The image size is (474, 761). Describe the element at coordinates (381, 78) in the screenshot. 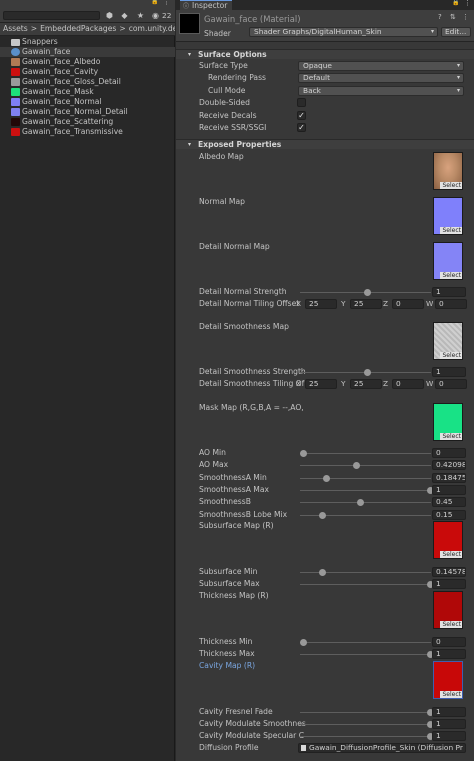

I see `rendering-pass-dropdown: Default ▾` at that location.